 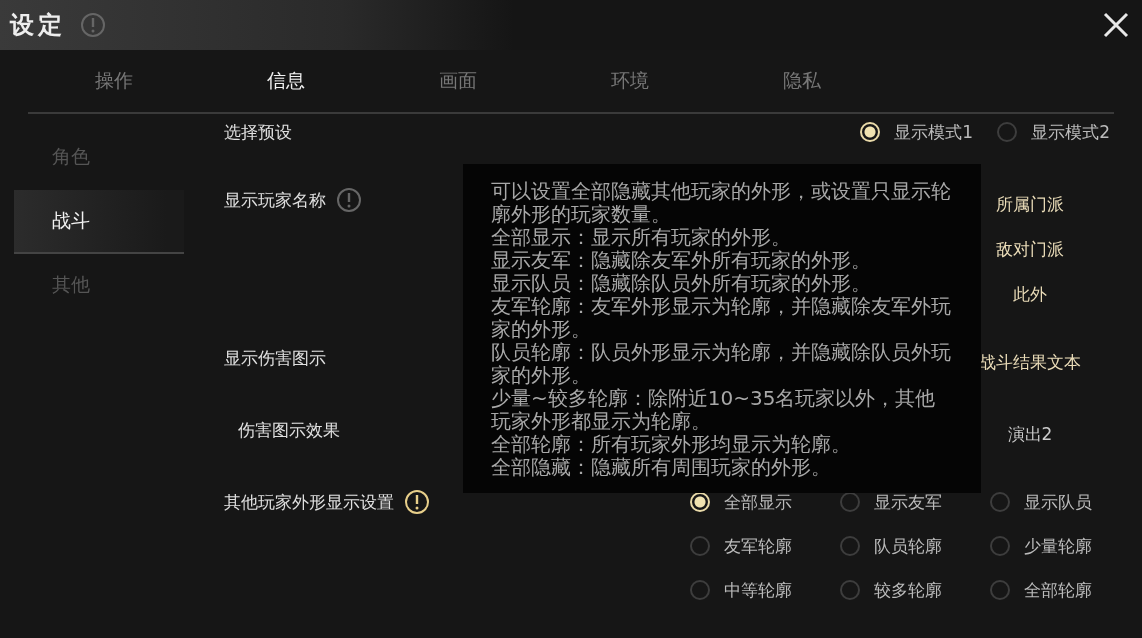 I want to click on radio-option: 少量轮廓, so click(x=1050, y=546).